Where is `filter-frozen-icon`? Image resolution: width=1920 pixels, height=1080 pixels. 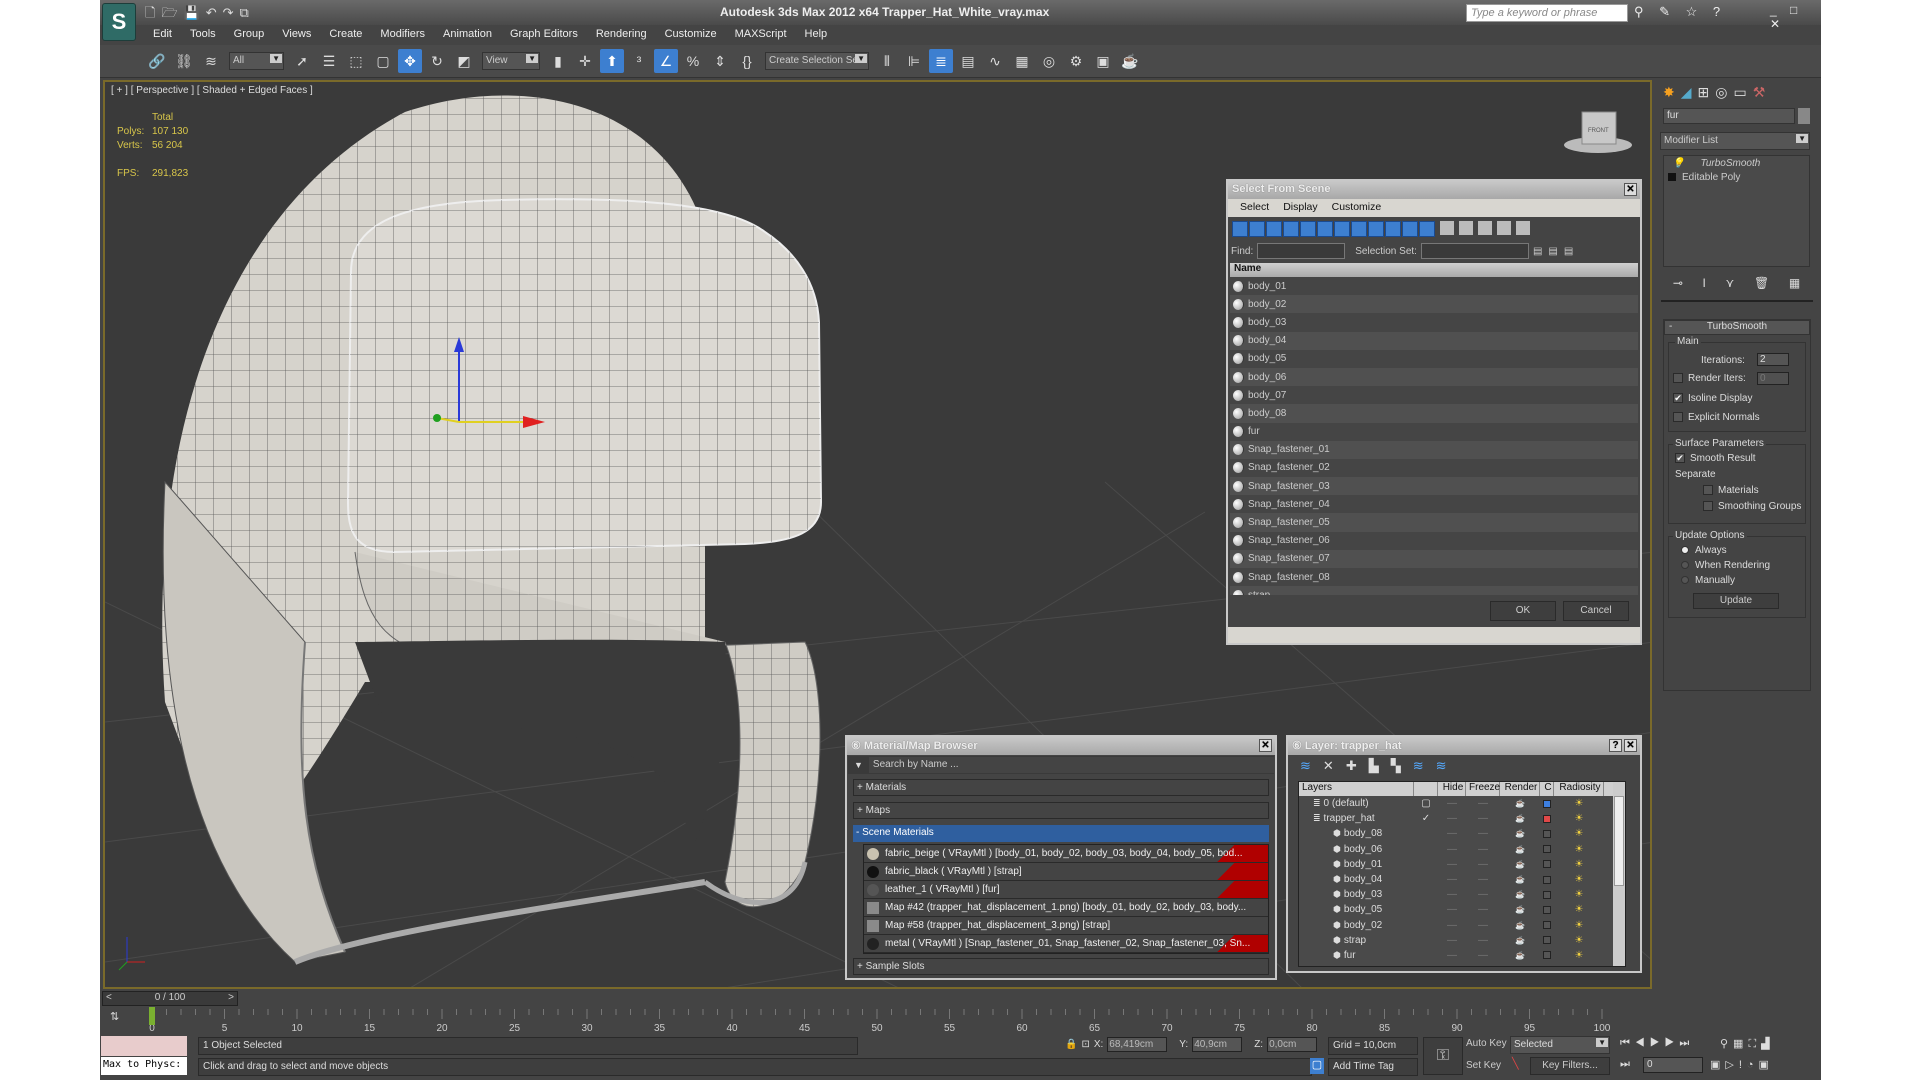
filter-frozen-icon is located at coordinates (1410, 229).